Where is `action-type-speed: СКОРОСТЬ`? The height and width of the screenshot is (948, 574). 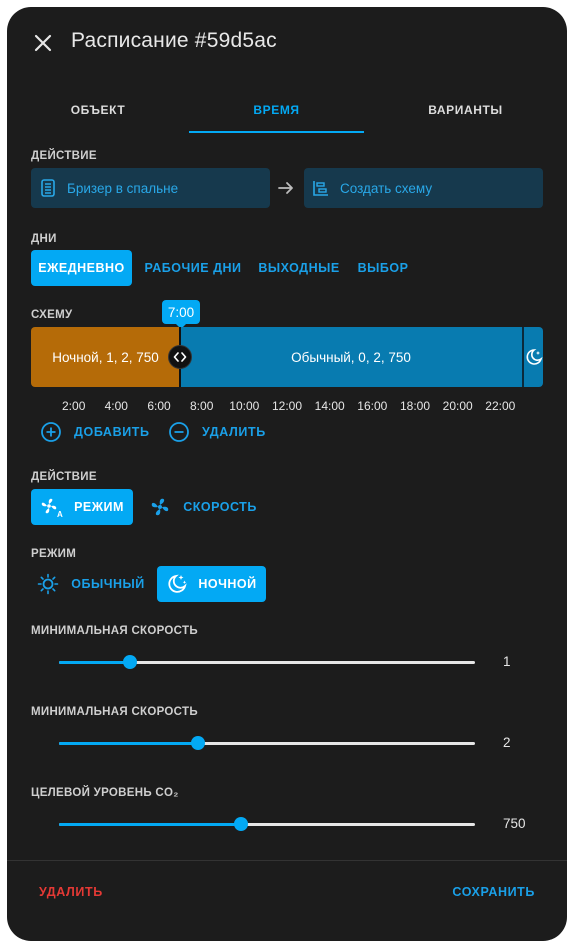 action-type-speed: СКОРОСТЬ is located at coordinates (203, 507).